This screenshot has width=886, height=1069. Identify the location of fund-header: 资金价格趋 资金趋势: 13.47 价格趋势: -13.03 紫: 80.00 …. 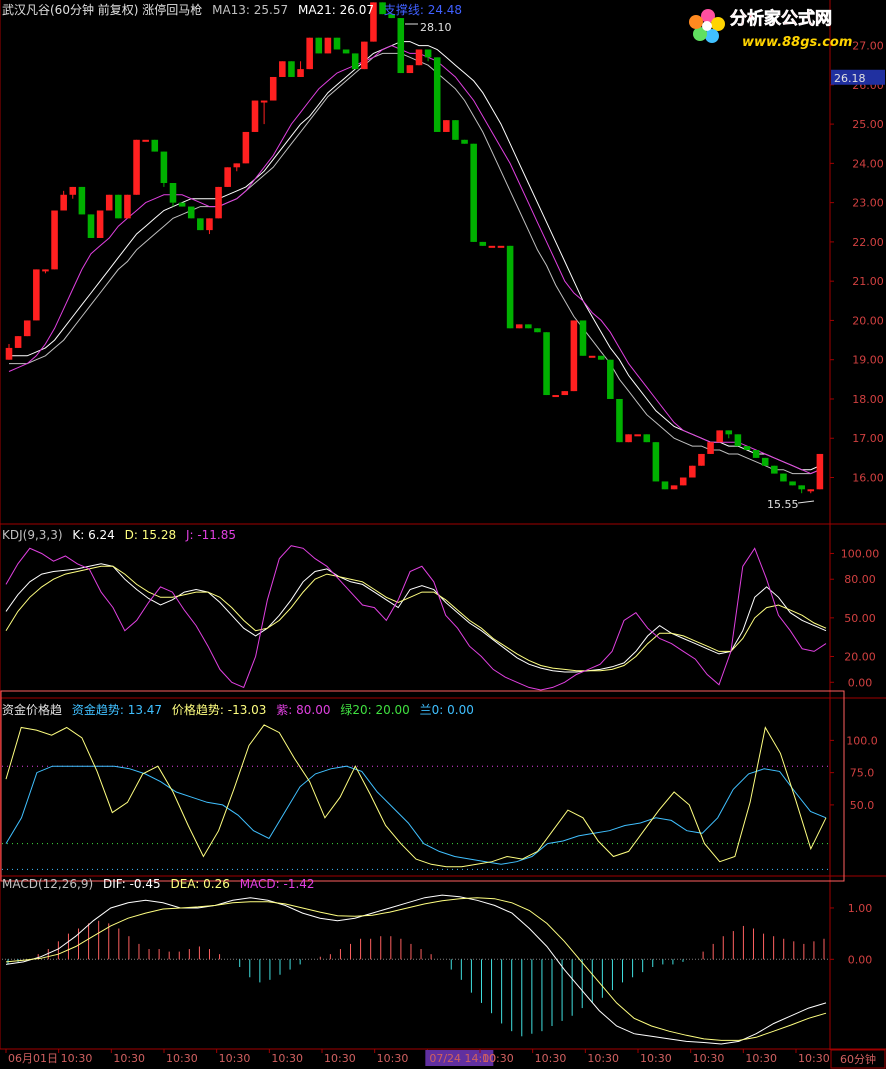
(241, 710).